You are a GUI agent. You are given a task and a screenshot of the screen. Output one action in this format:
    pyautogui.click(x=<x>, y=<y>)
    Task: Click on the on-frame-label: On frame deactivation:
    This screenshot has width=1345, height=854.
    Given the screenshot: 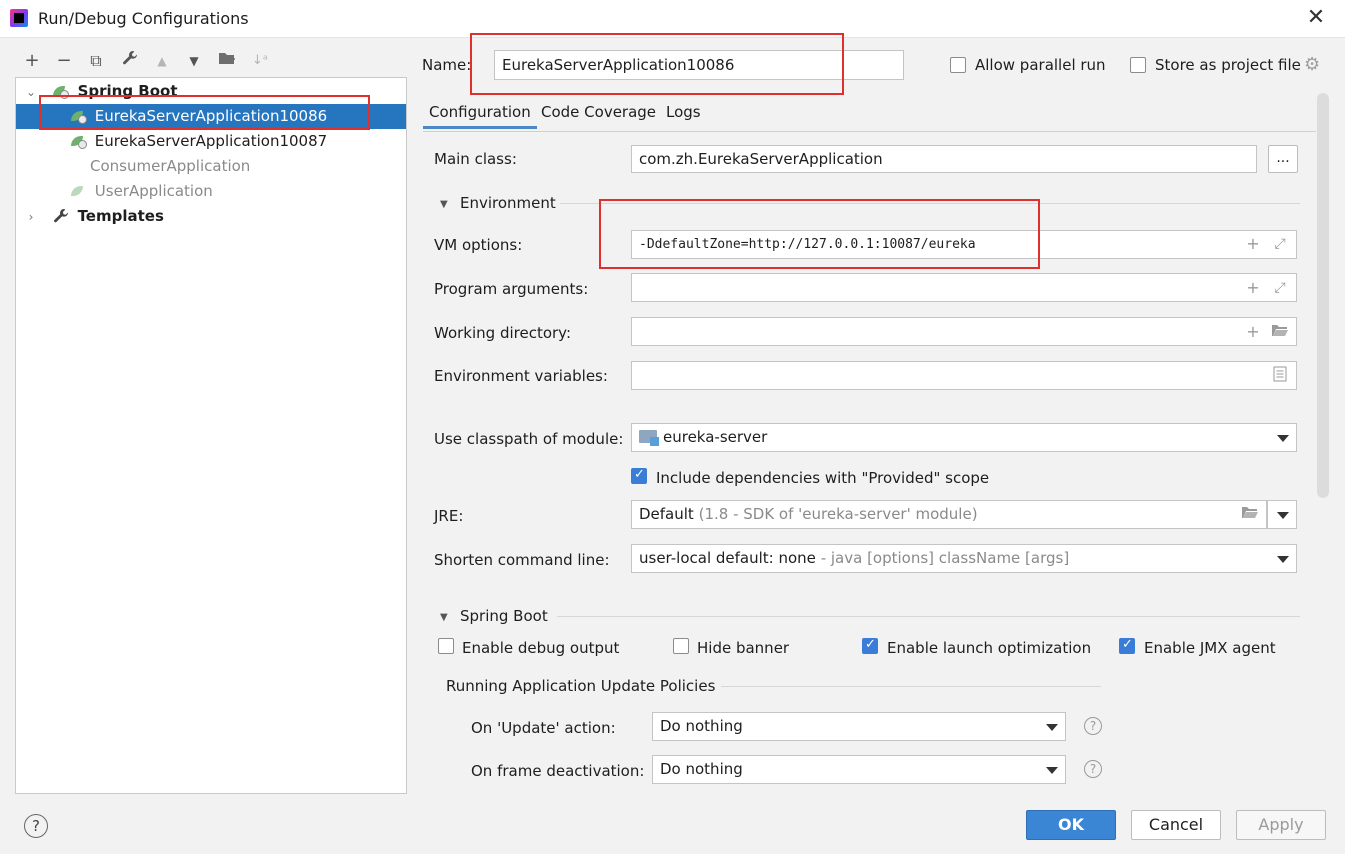 What is the action you would take?
    pyautogui.click(x=558, y=771)
    